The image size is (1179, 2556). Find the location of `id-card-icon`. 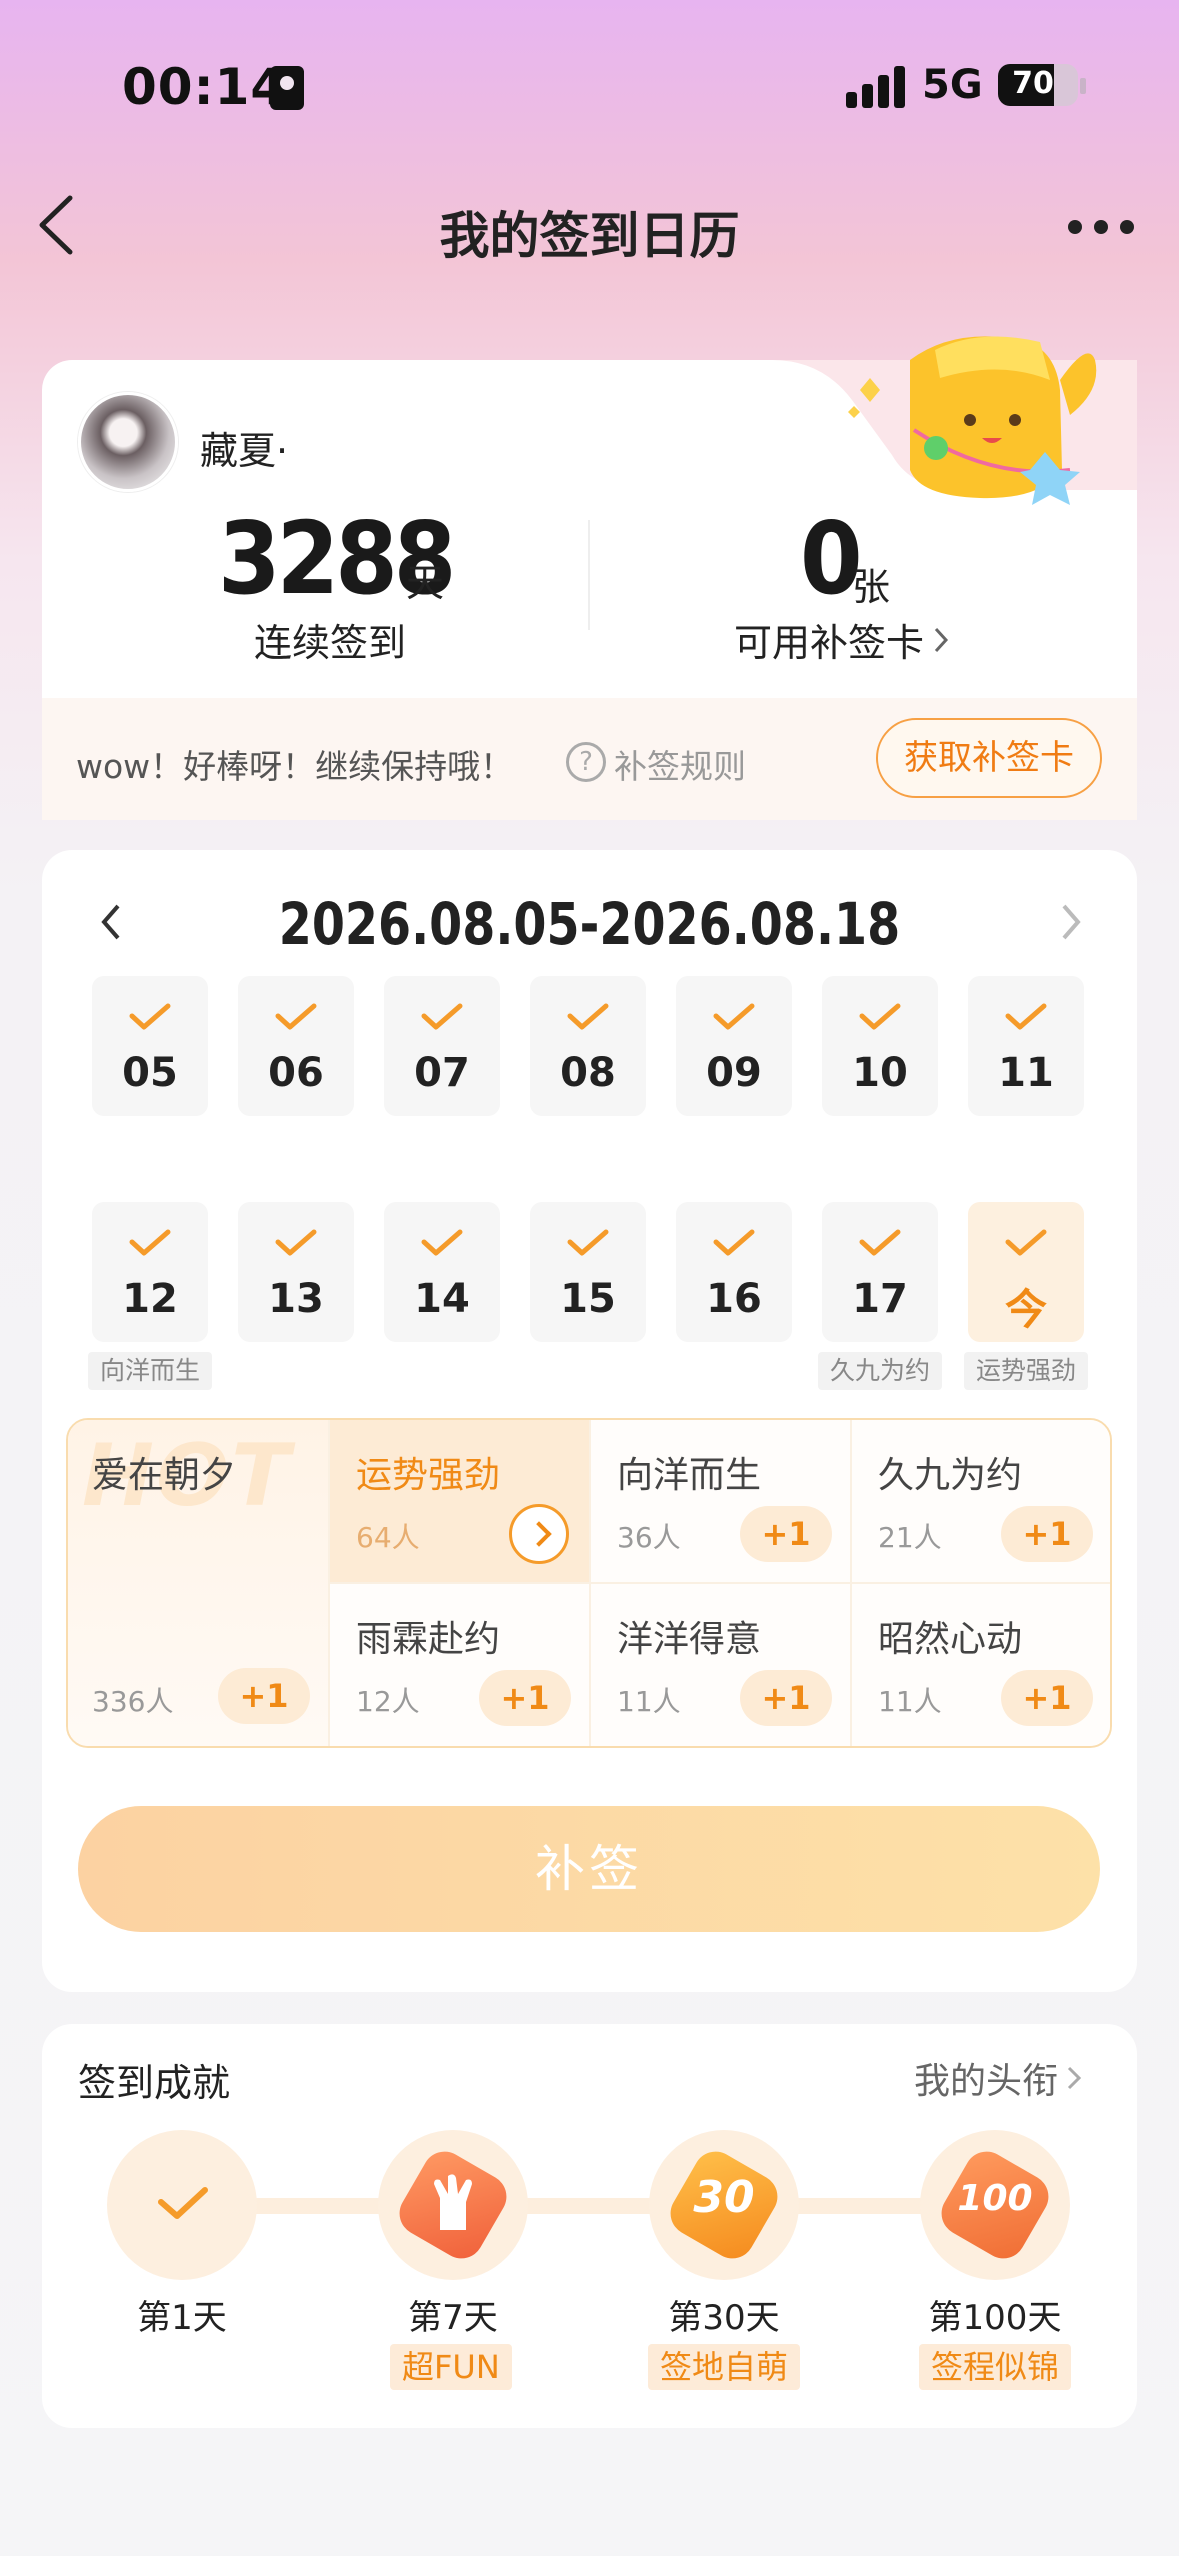

id-card-icon is located at coordinates (287, 88).